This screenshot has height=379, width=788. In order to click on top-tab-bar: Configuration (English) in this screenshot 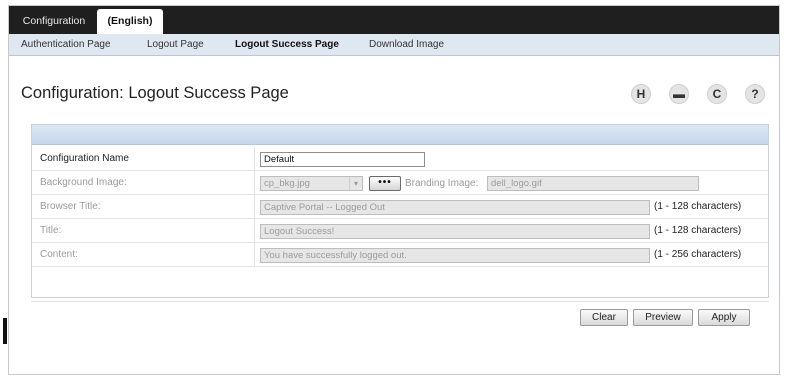, I will do `click(394, 20)`.